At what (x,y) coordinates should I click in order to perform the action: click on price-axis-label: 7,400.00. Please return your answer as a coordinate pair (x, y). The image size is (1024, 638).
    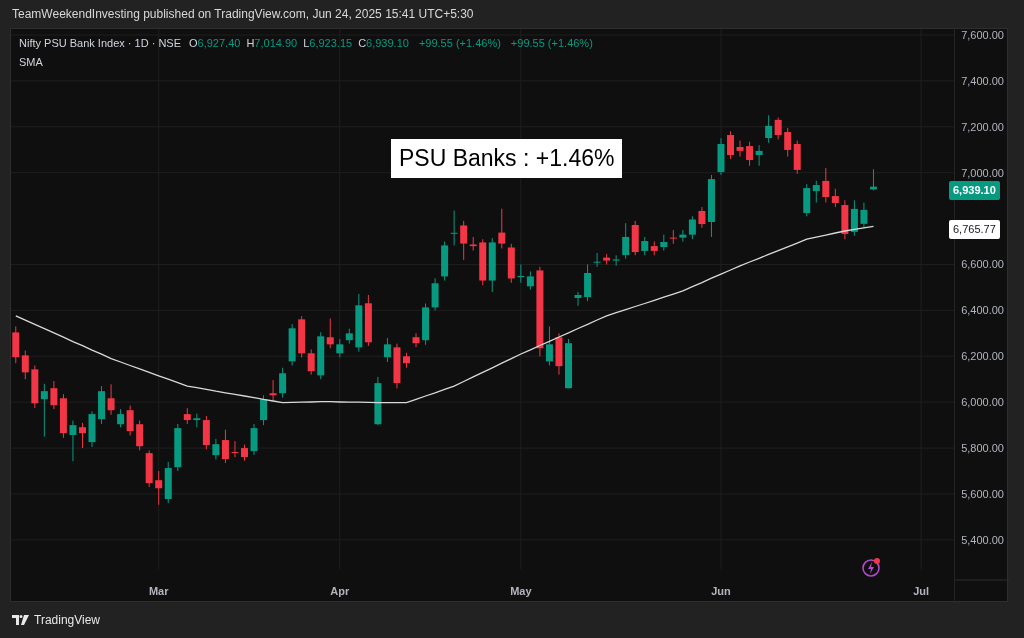
    Looking at the image, I should click on (982, 80).